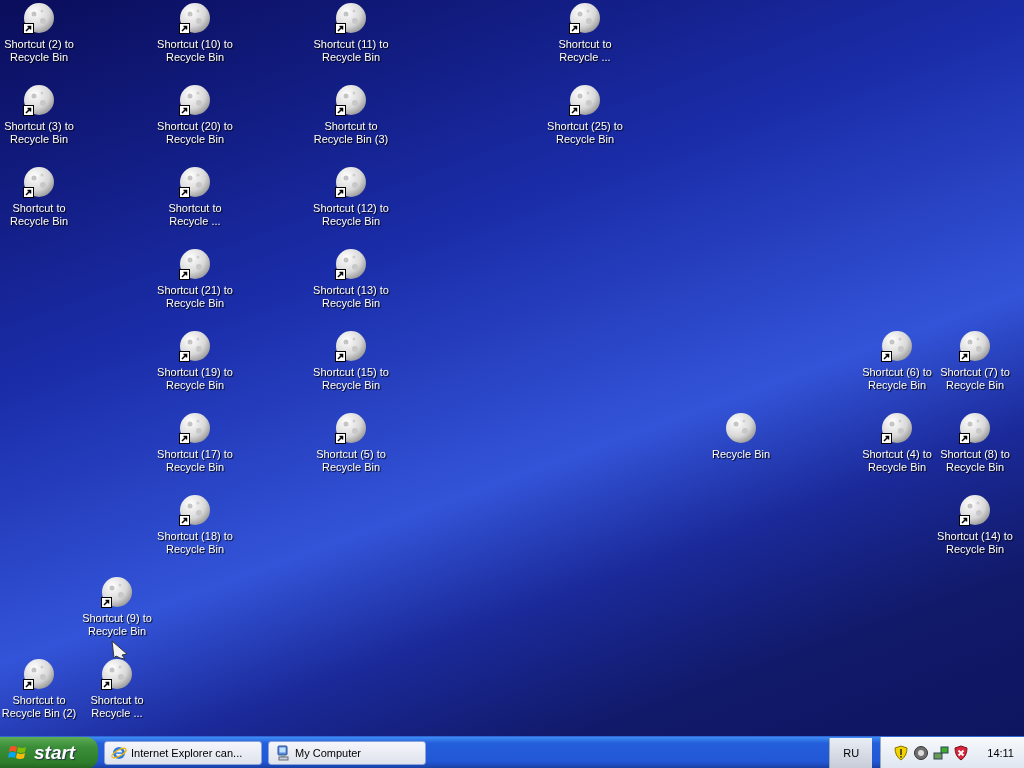  What do you see at coordinates (39, 707) in the screenshot?
I see `icon-label: Shortcut to Recycle Bin (2)` at bounding box center [39, 707].